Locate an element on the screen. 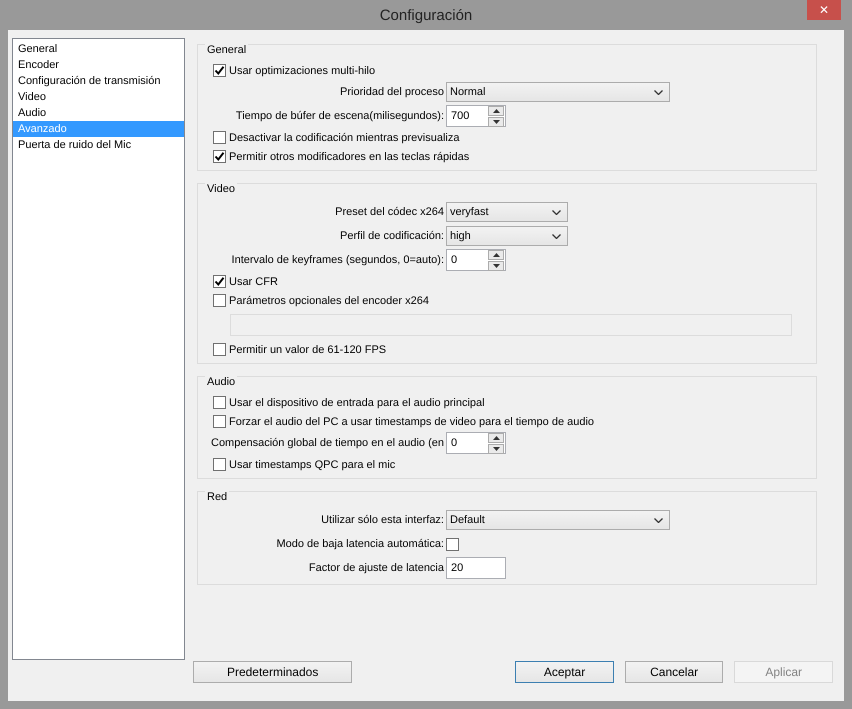 This screenshot has height=709, width=852. dialog-button: Predeterminados is located at coordinates (272, 672).